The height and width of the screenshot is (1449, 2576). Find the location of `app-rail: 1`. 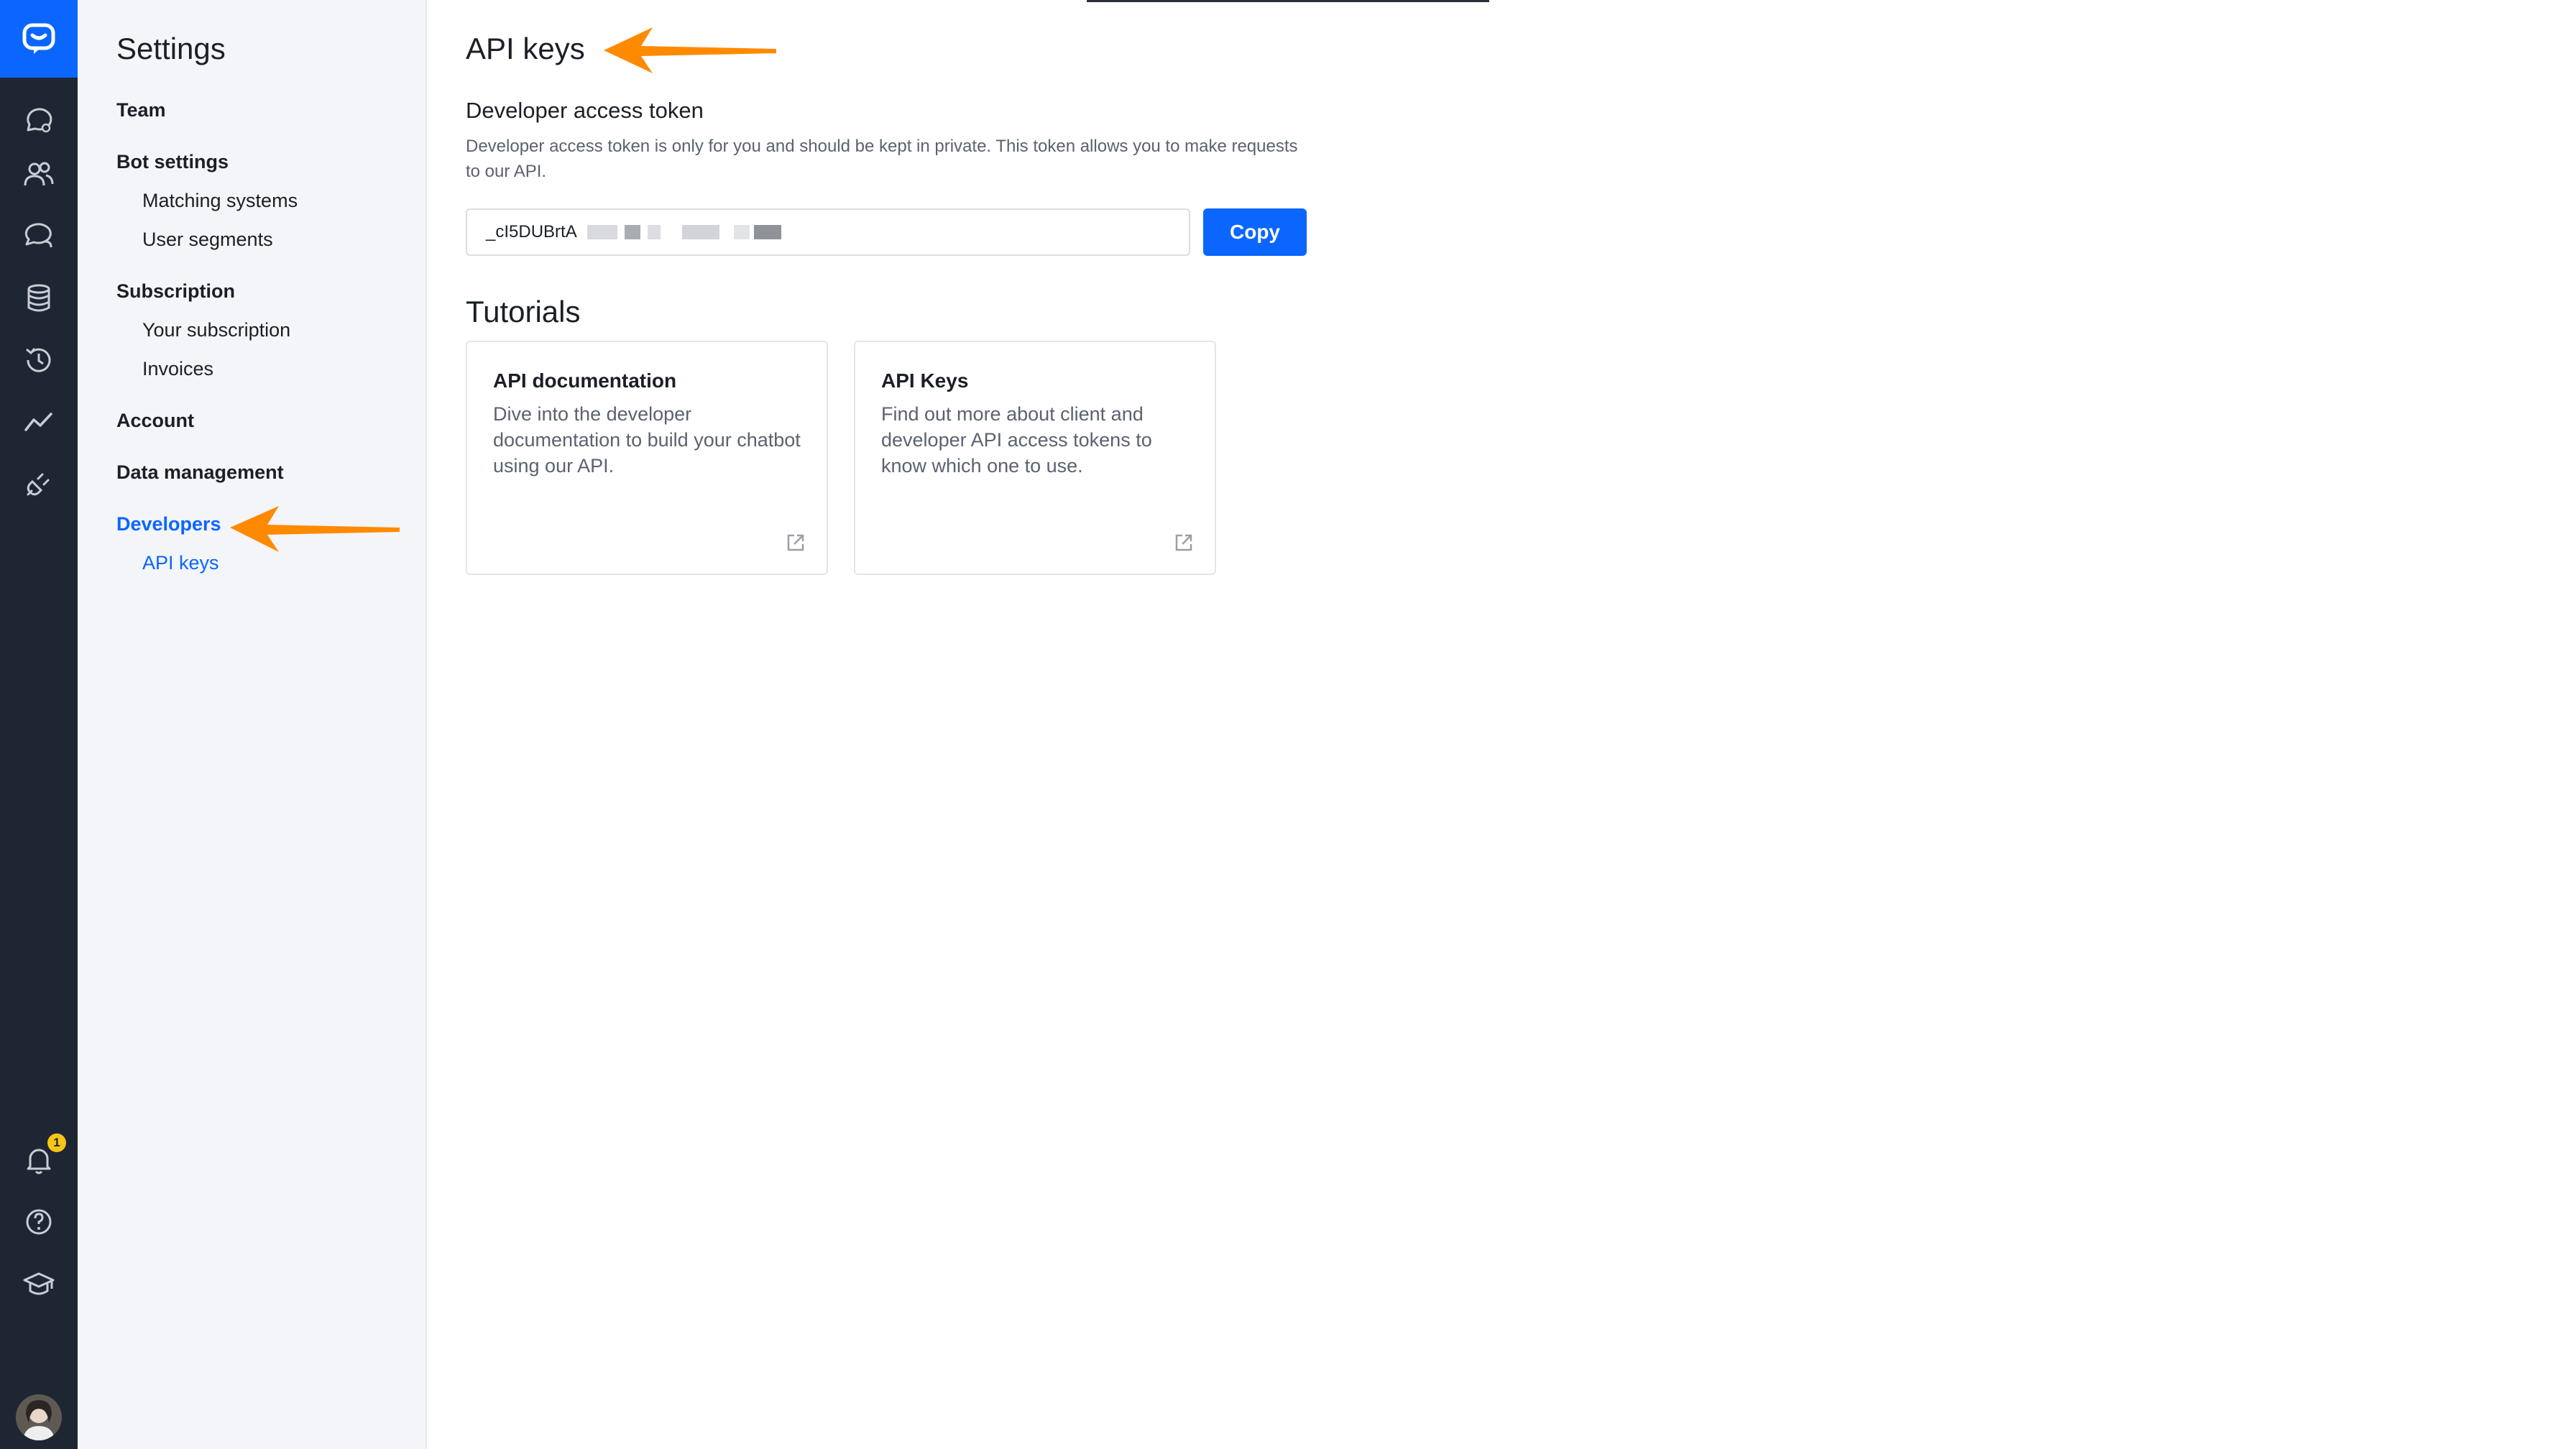

app-rail: 1 is located at coordinates (39, 724).